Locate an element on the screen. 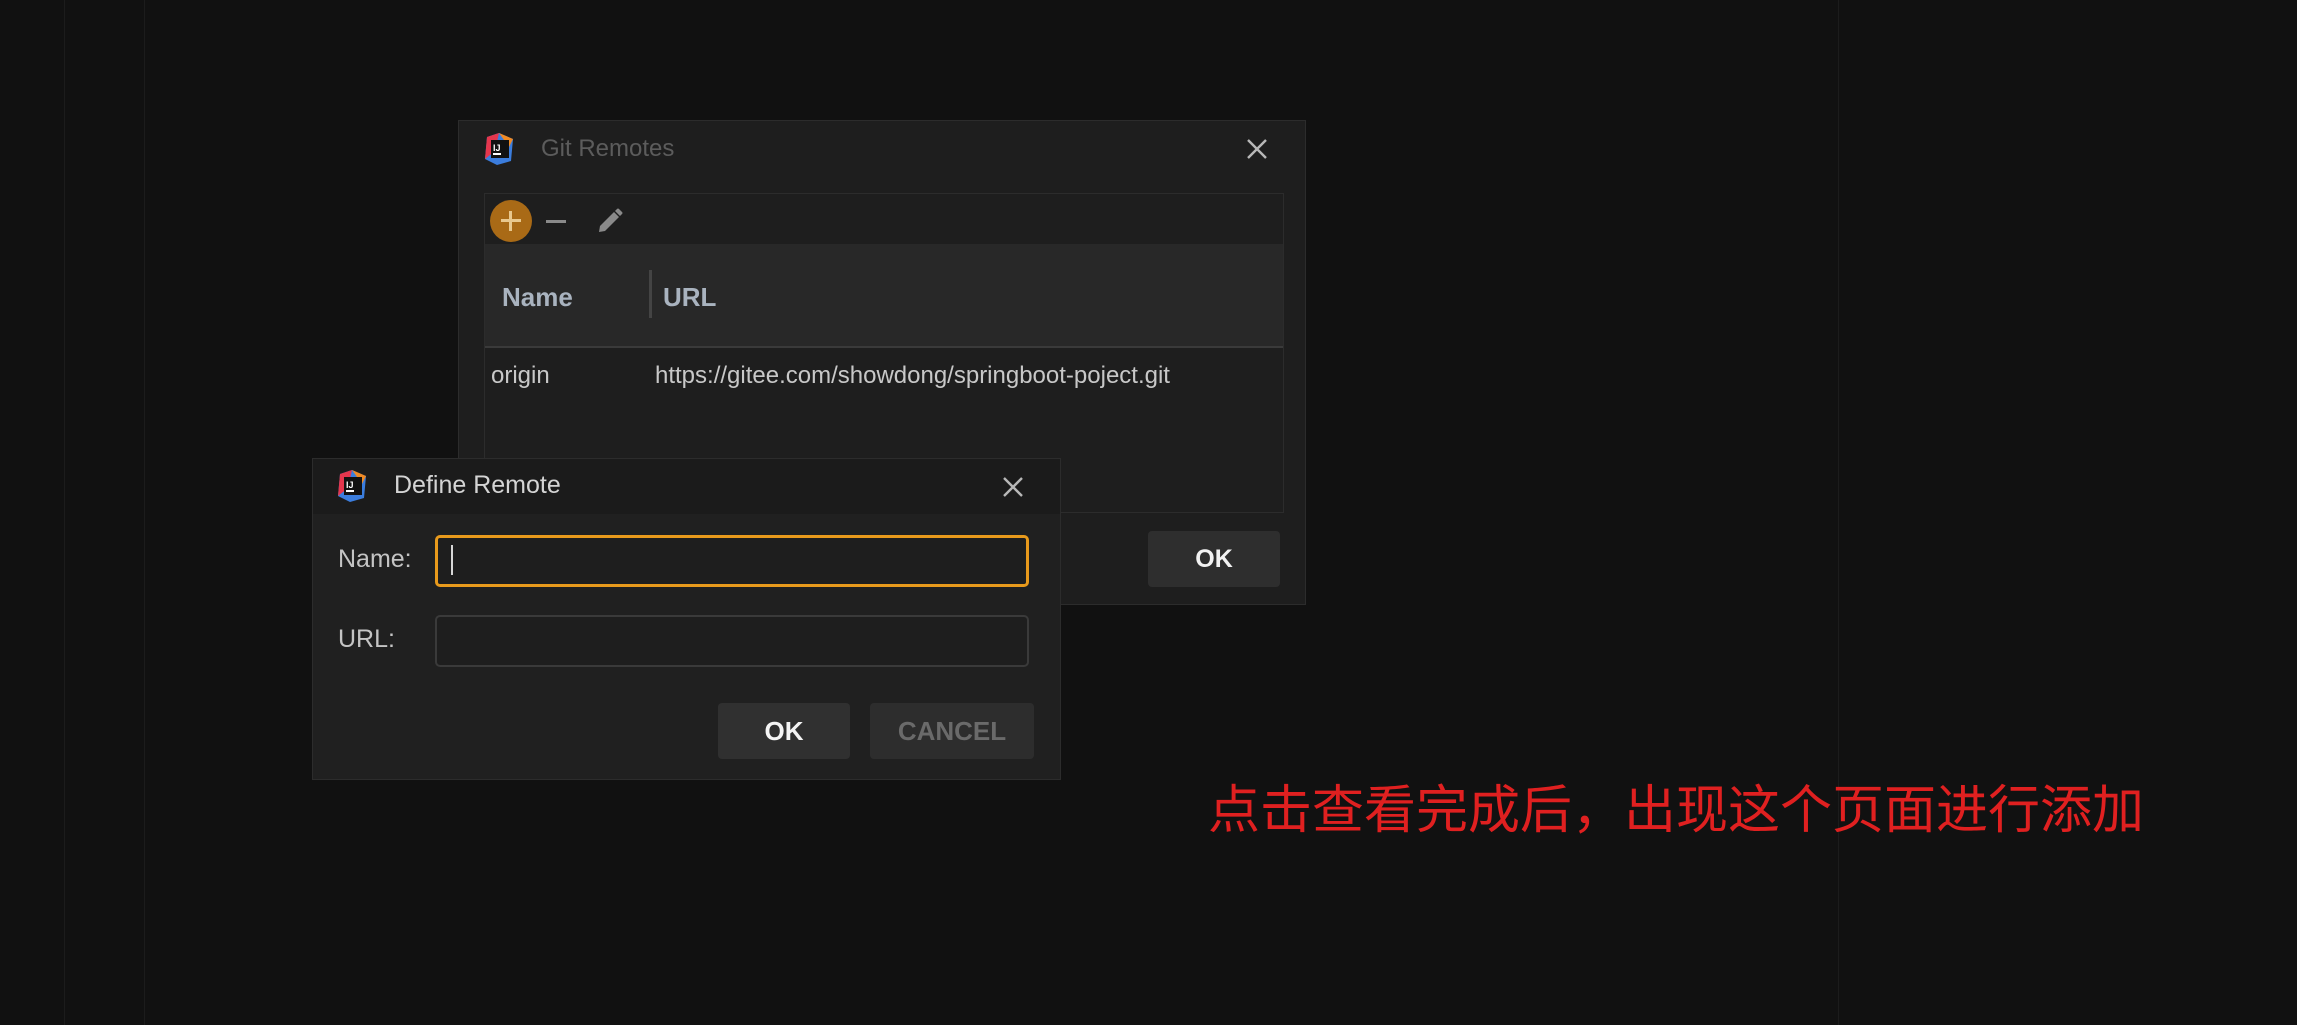 This screenshot has width=2297, height=1025. name-label: Name: is located at coordinates (375, 559).